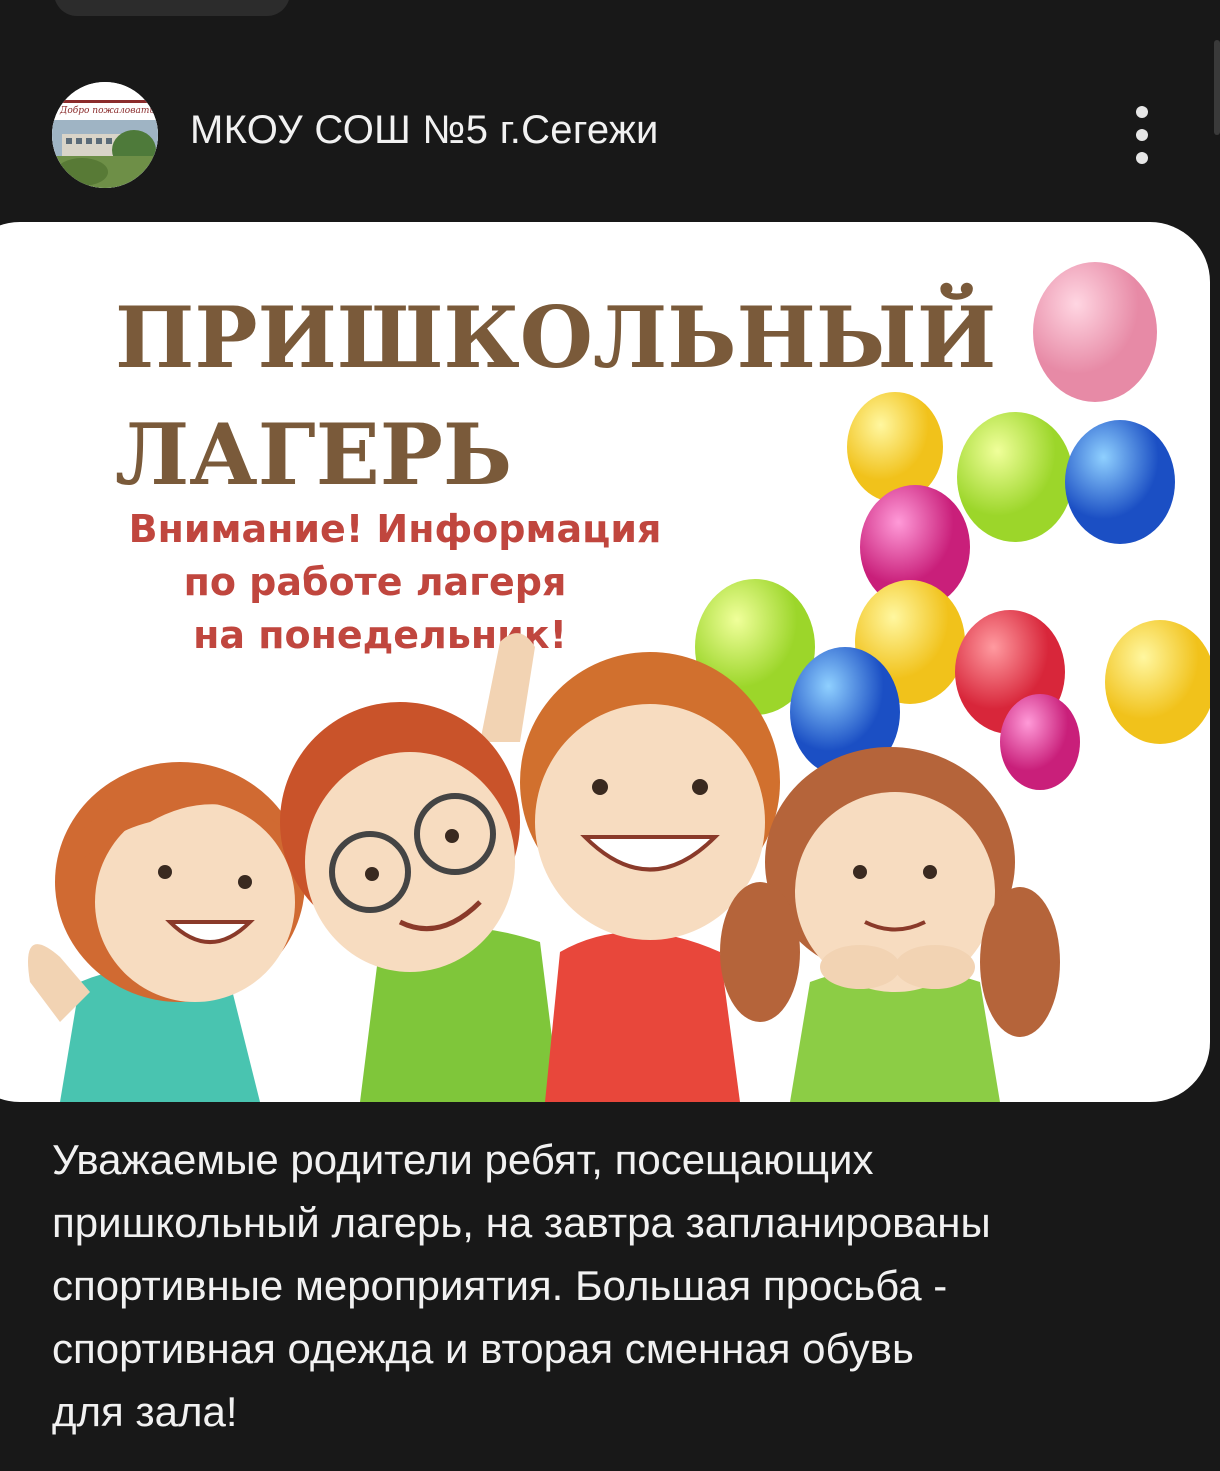 Image resolution: width=1220 pixels, height=1471 pixels. I want to click on top-pill-button, so click(172, 8).